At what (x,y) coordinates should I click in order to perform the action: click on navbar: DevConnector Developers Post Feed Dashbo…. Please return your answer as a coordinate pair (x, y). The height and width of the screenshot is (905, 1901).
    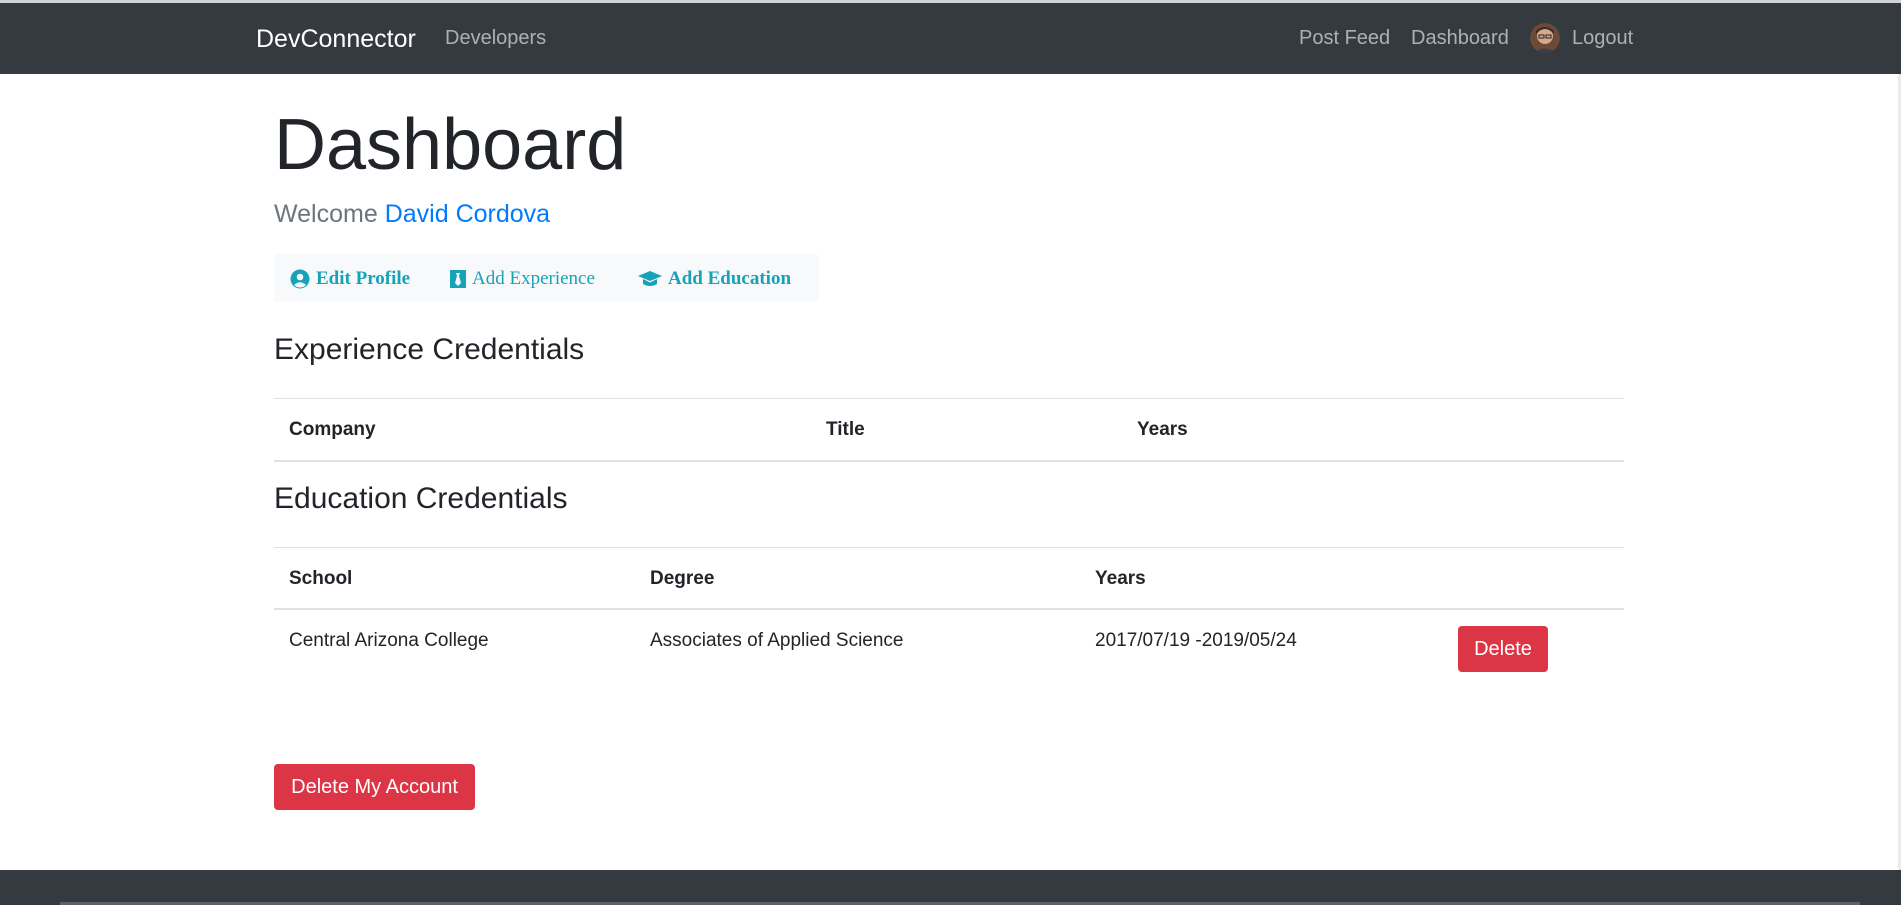
    Looking at the image, I should click on (950, 38).